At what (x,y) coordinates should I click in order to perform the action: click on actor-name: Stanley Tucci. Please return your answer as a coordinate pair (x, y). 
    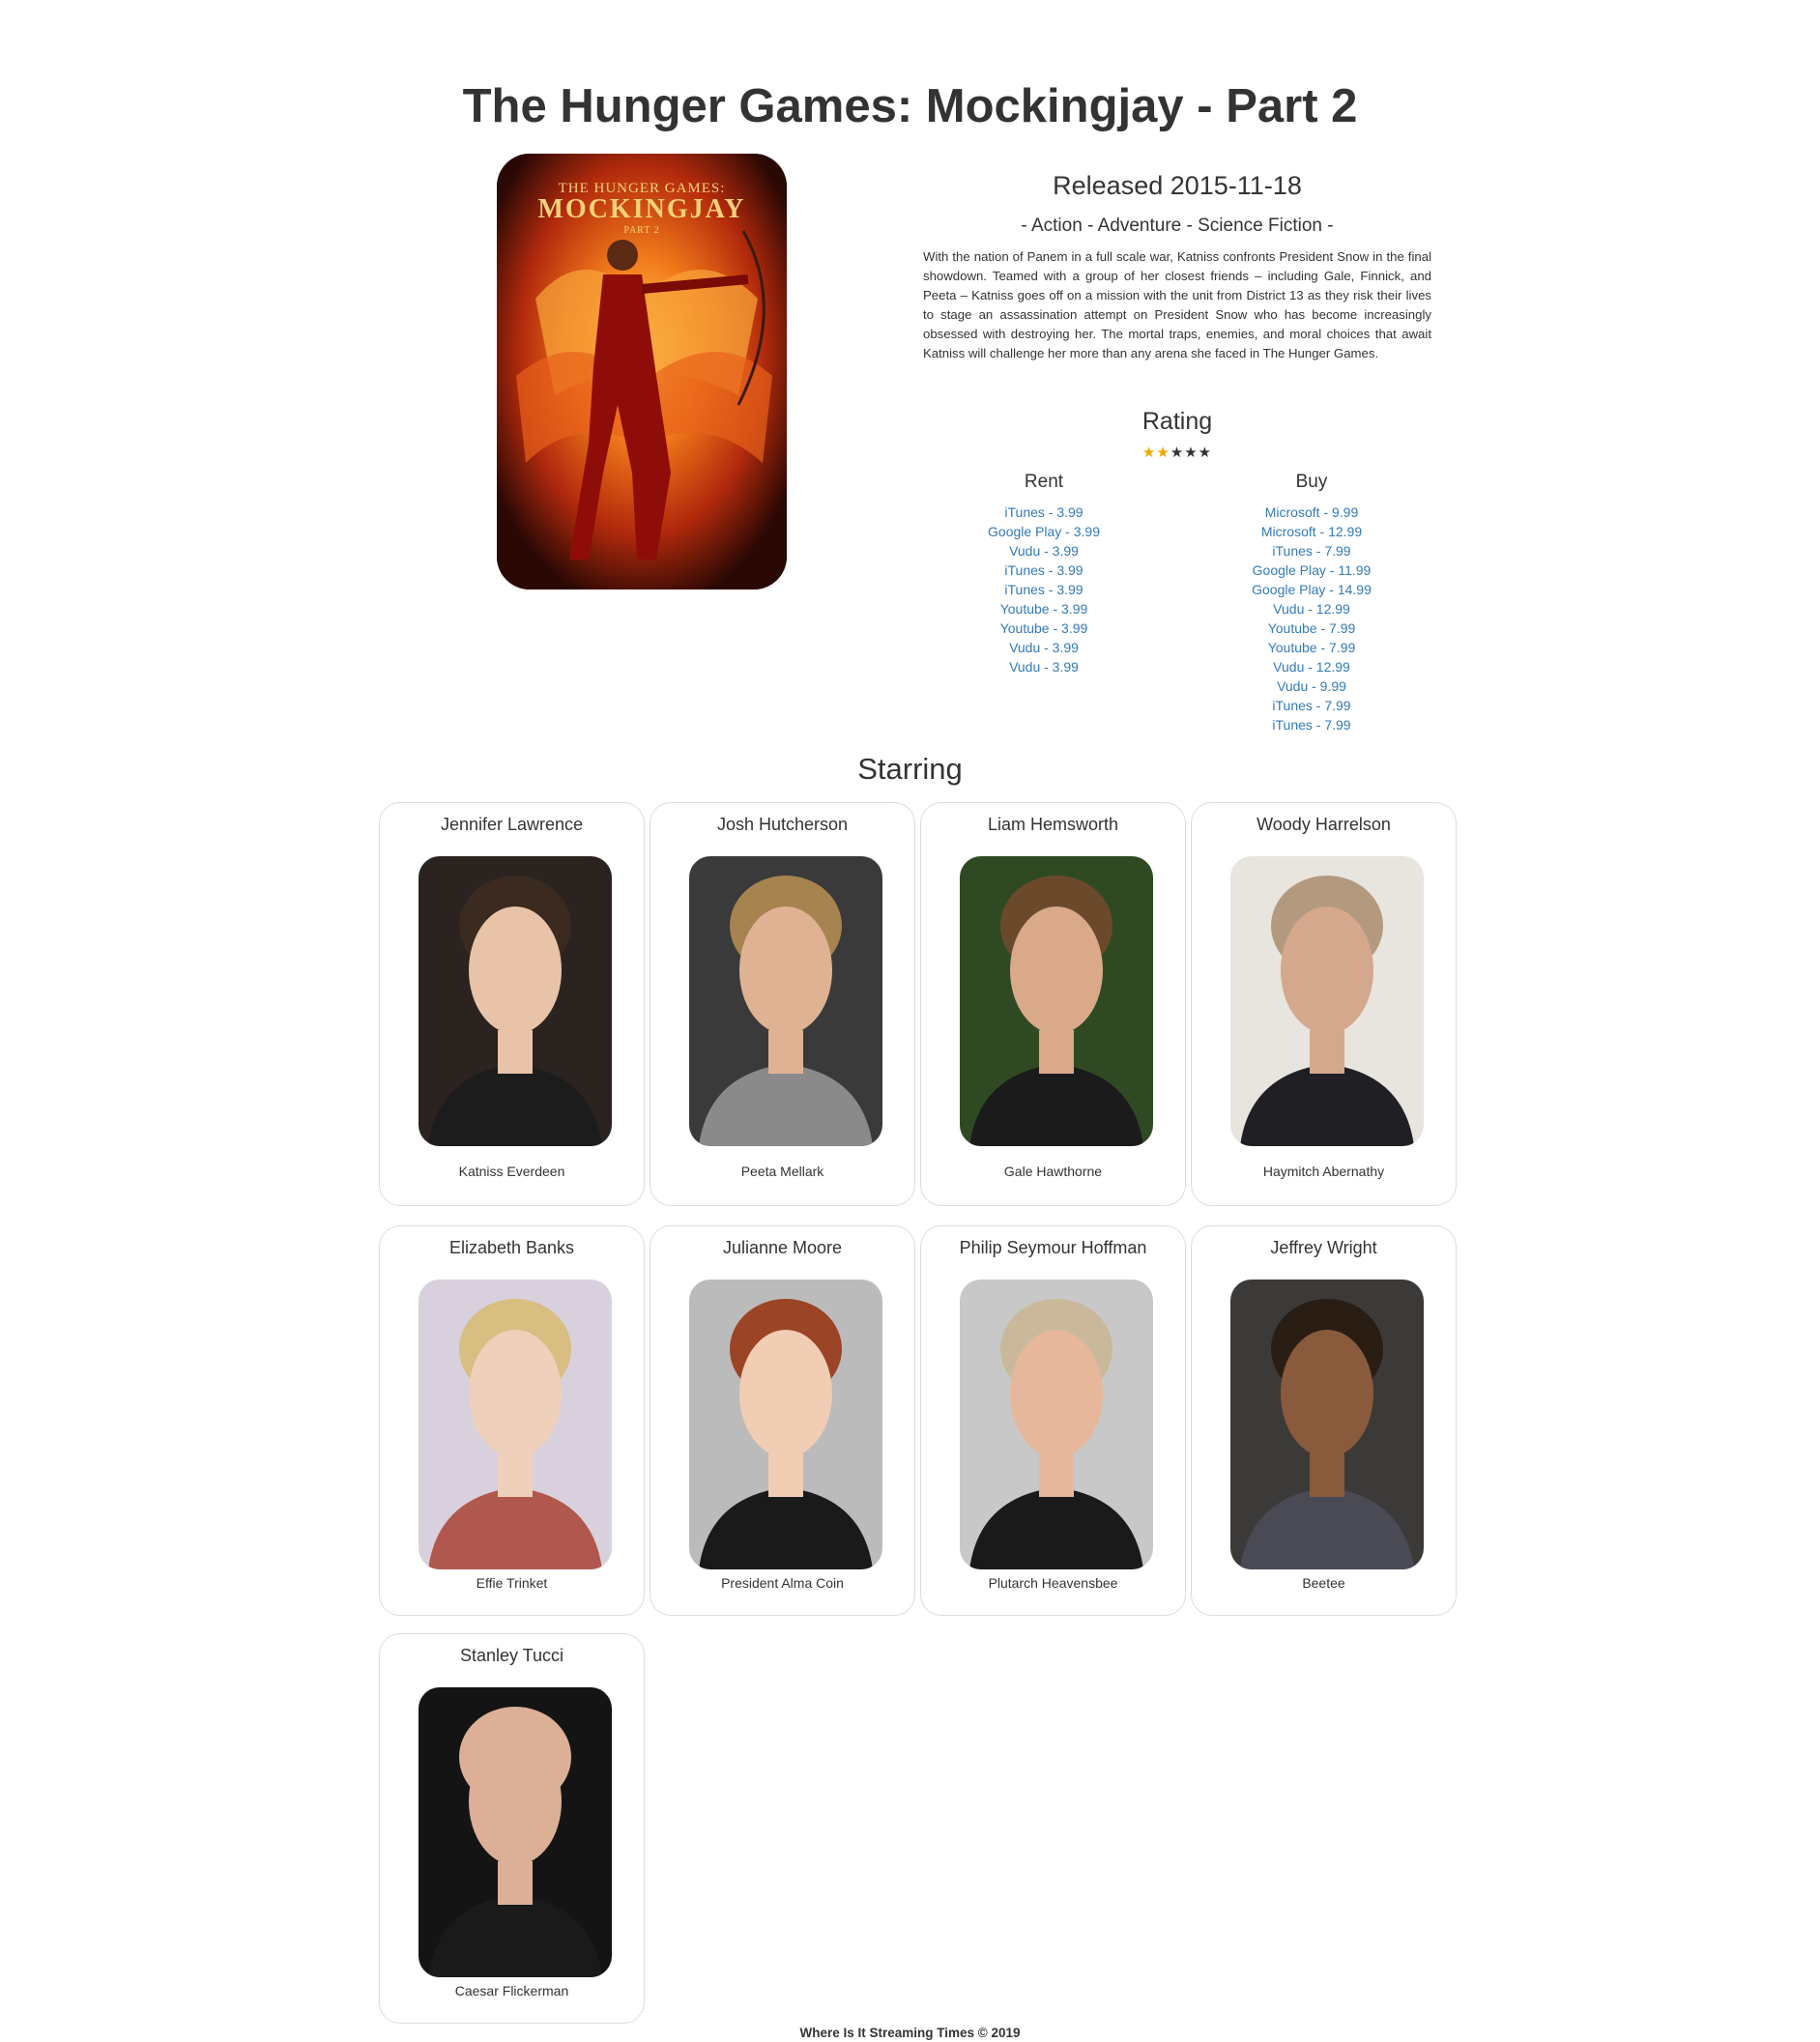
    Looking at the image, I should click on (512, 1655).